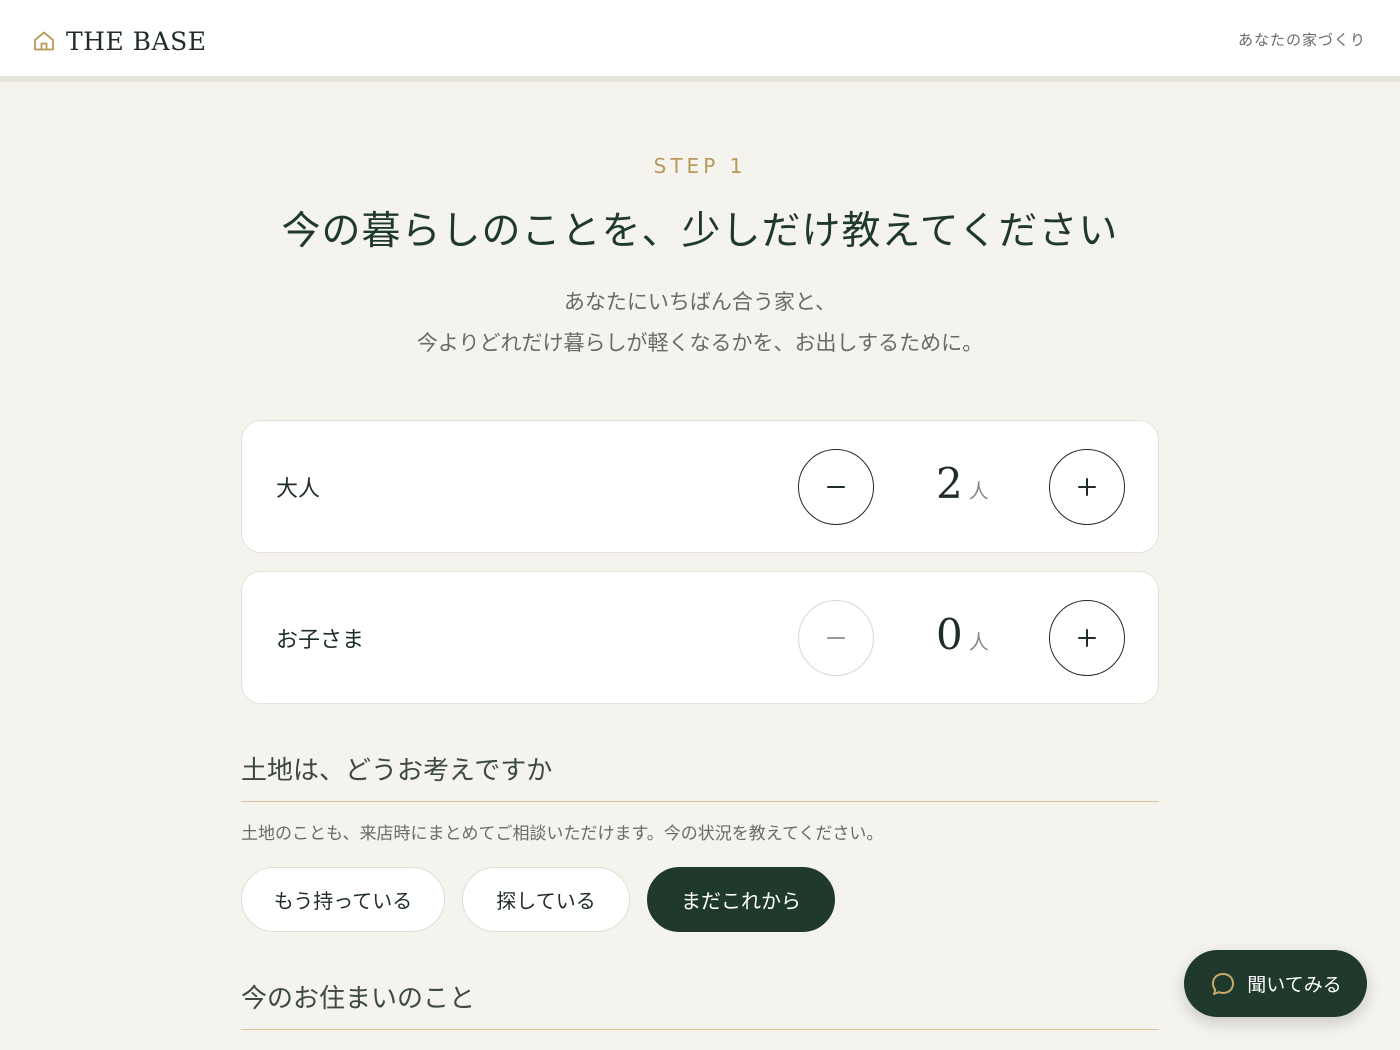  Describe the element at coordinates (700, 302) in the screenshot. I see `subtitle-line-1: あなたにいちばん合う家と、` at that location.